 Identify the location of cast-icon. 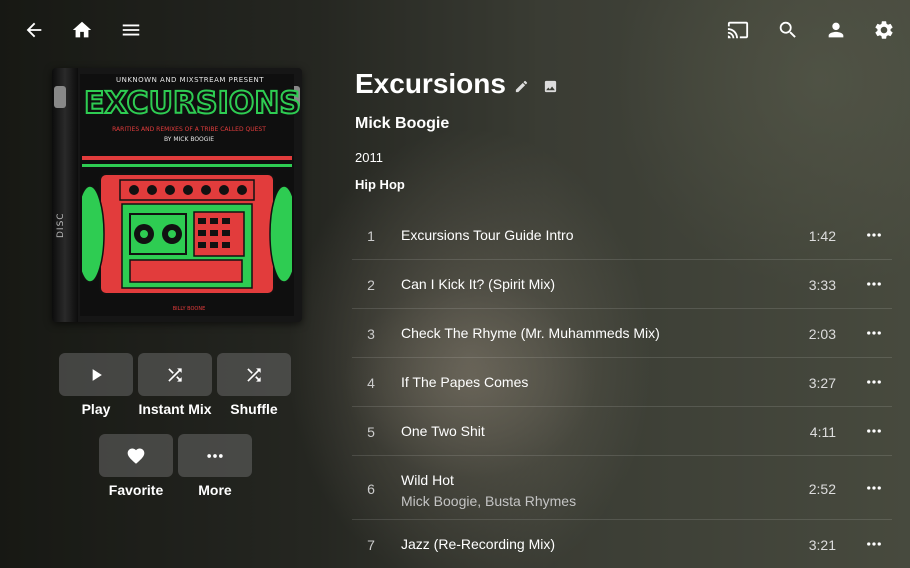
(738, 30).